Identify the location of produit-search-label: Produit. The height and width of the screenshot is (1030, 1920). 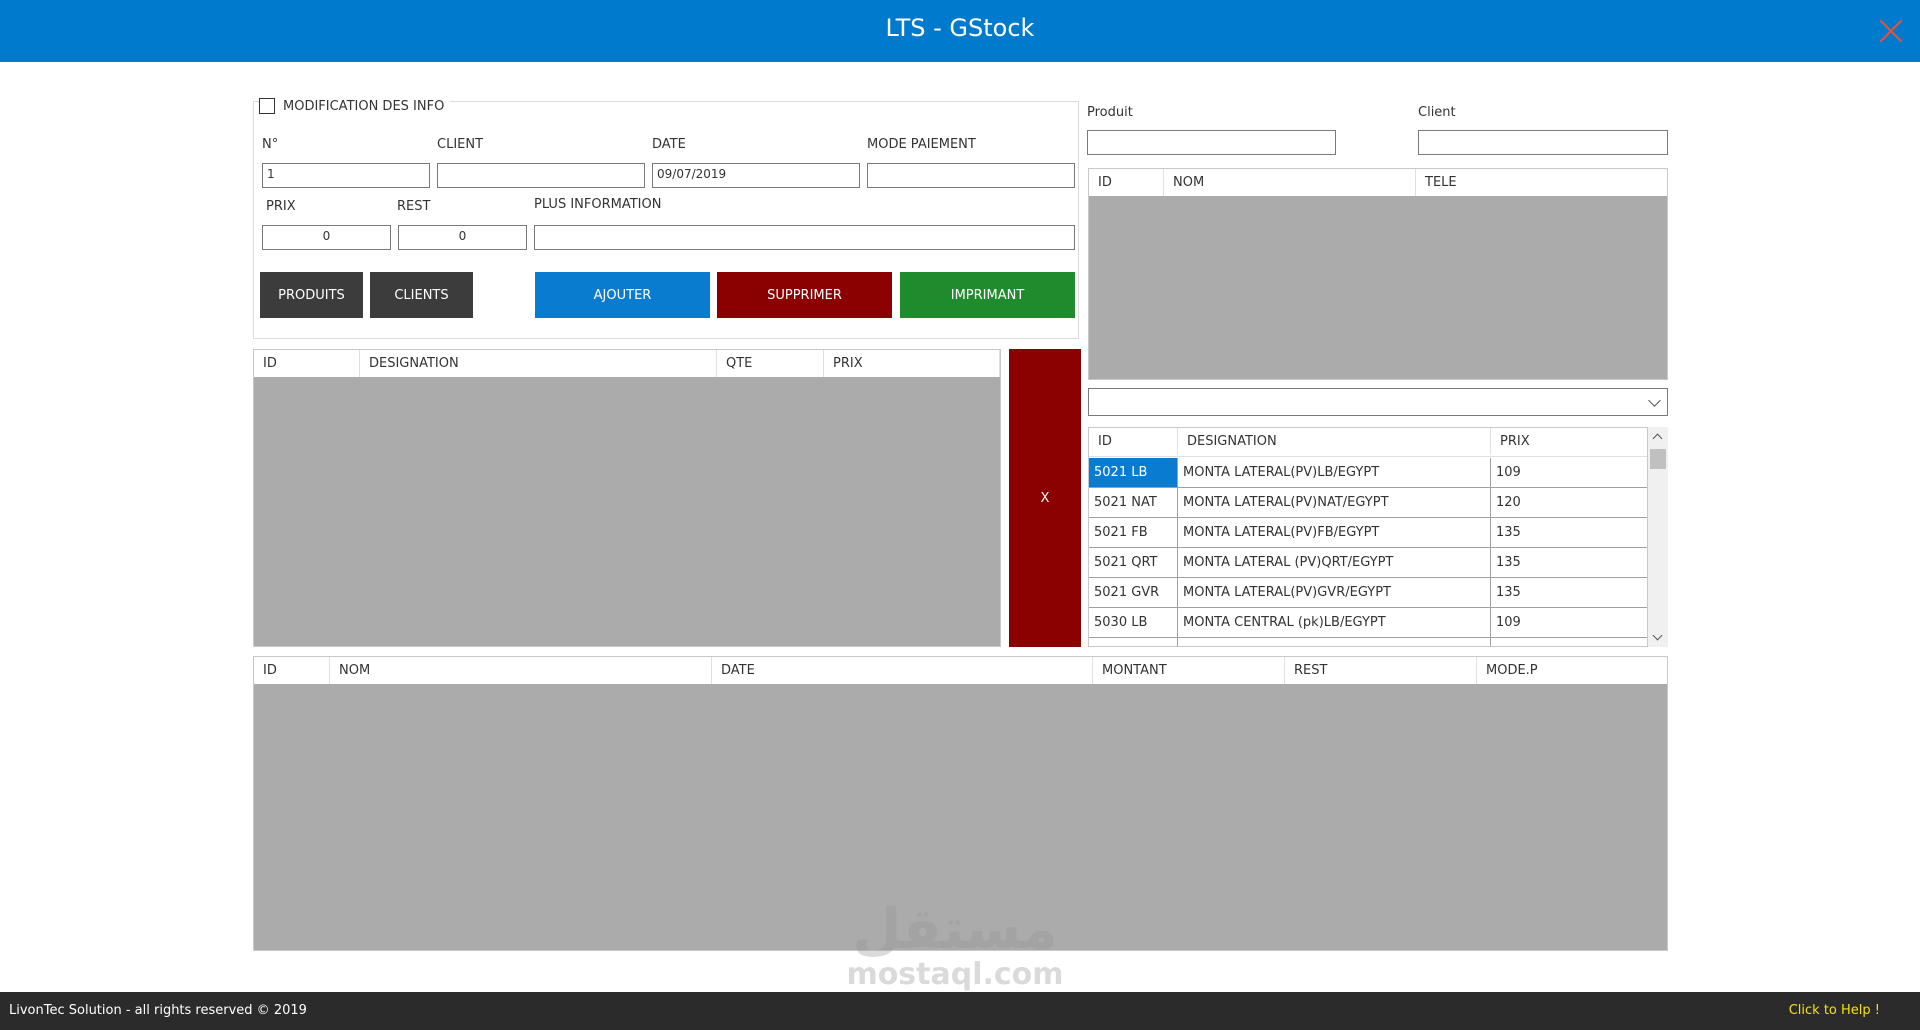
(1110, 112).